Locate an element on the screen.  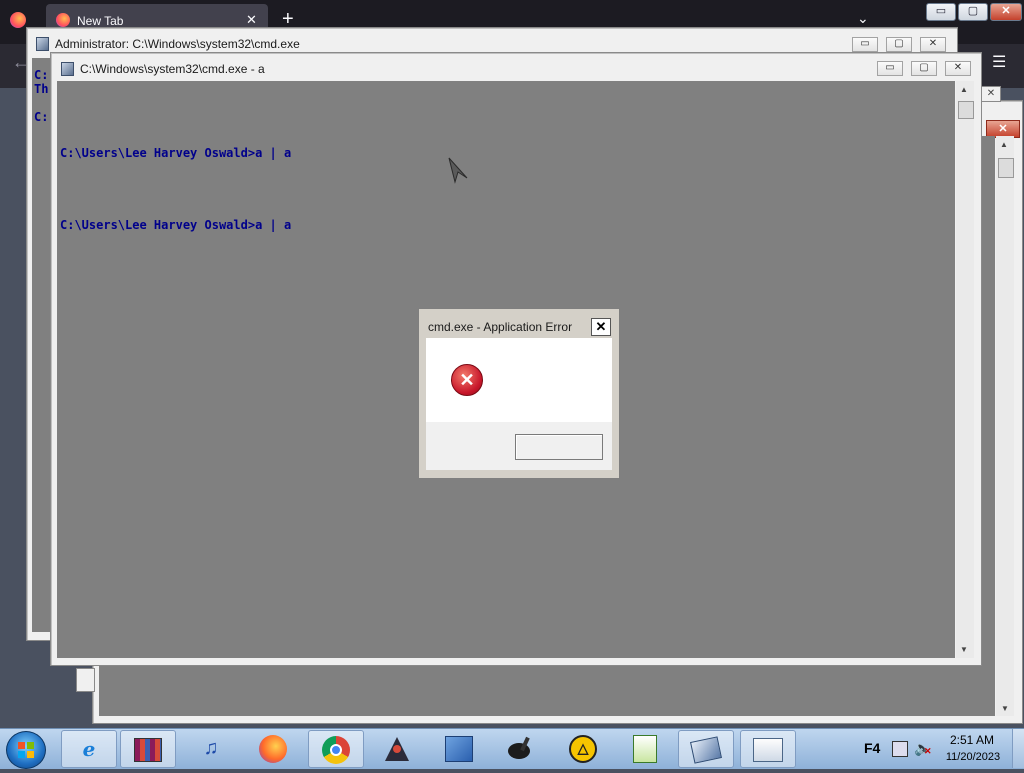
volume-muted-icon: ✕ is located at coordinates (928, 751).